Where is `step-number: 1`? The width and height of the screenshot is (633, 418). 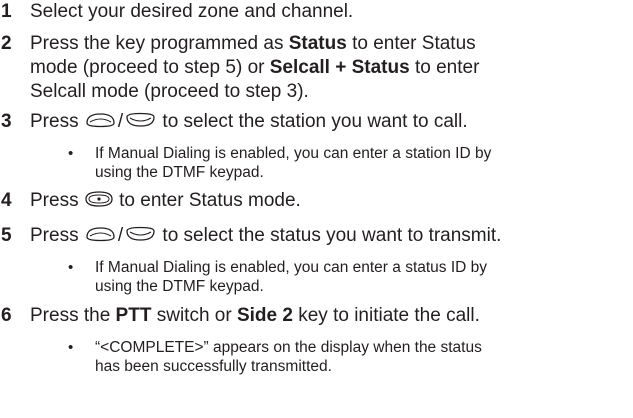 step-number: 1 is located at coordinates (6, 11).